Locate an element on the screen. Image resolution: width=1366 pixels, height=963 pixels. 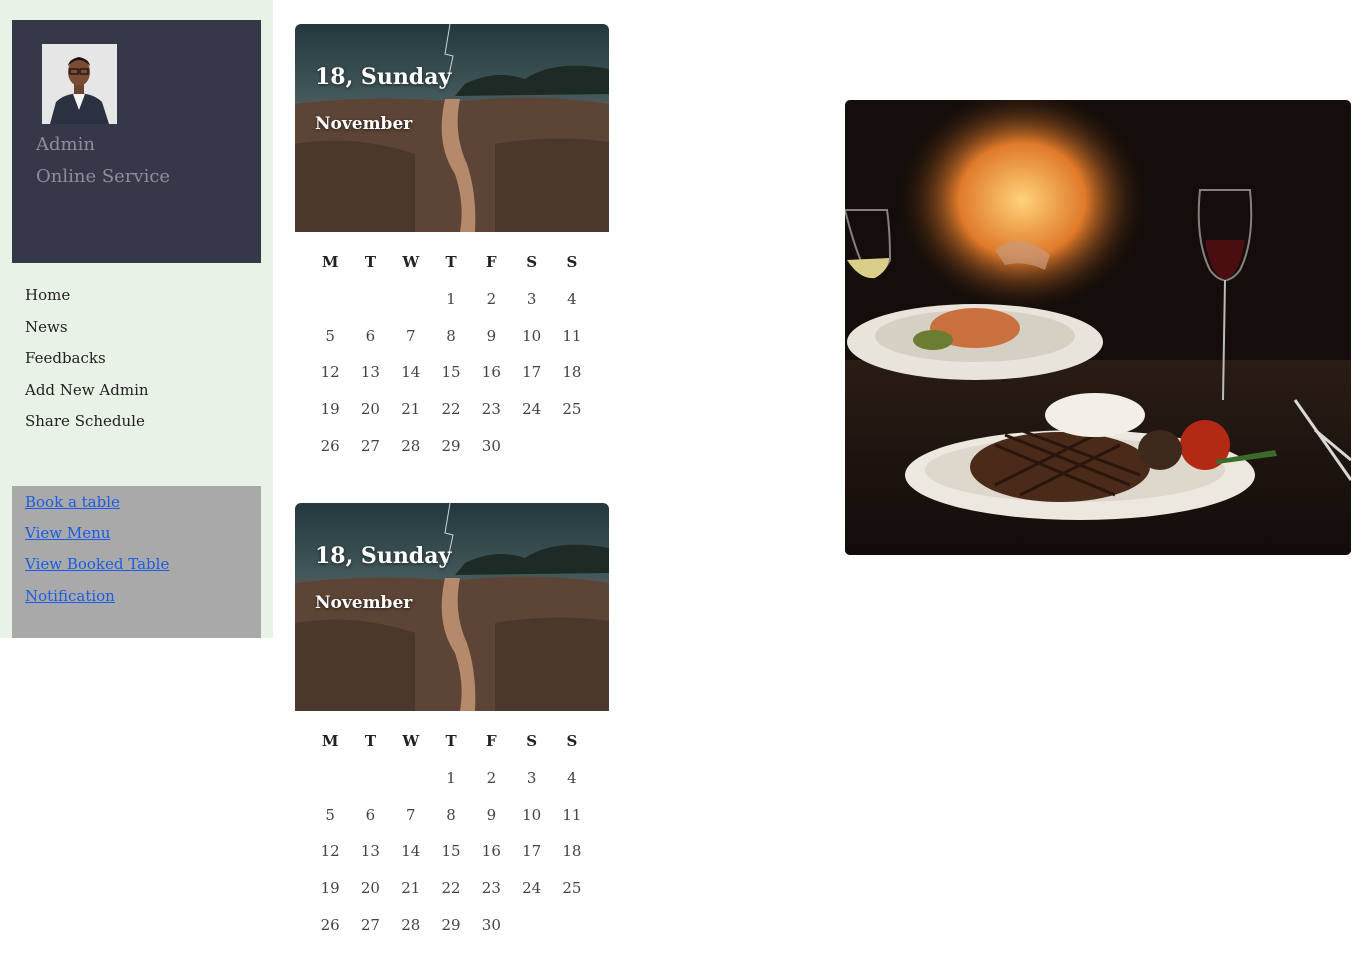
profile-card: Admin Online Service is located at coordinates (136, 141).